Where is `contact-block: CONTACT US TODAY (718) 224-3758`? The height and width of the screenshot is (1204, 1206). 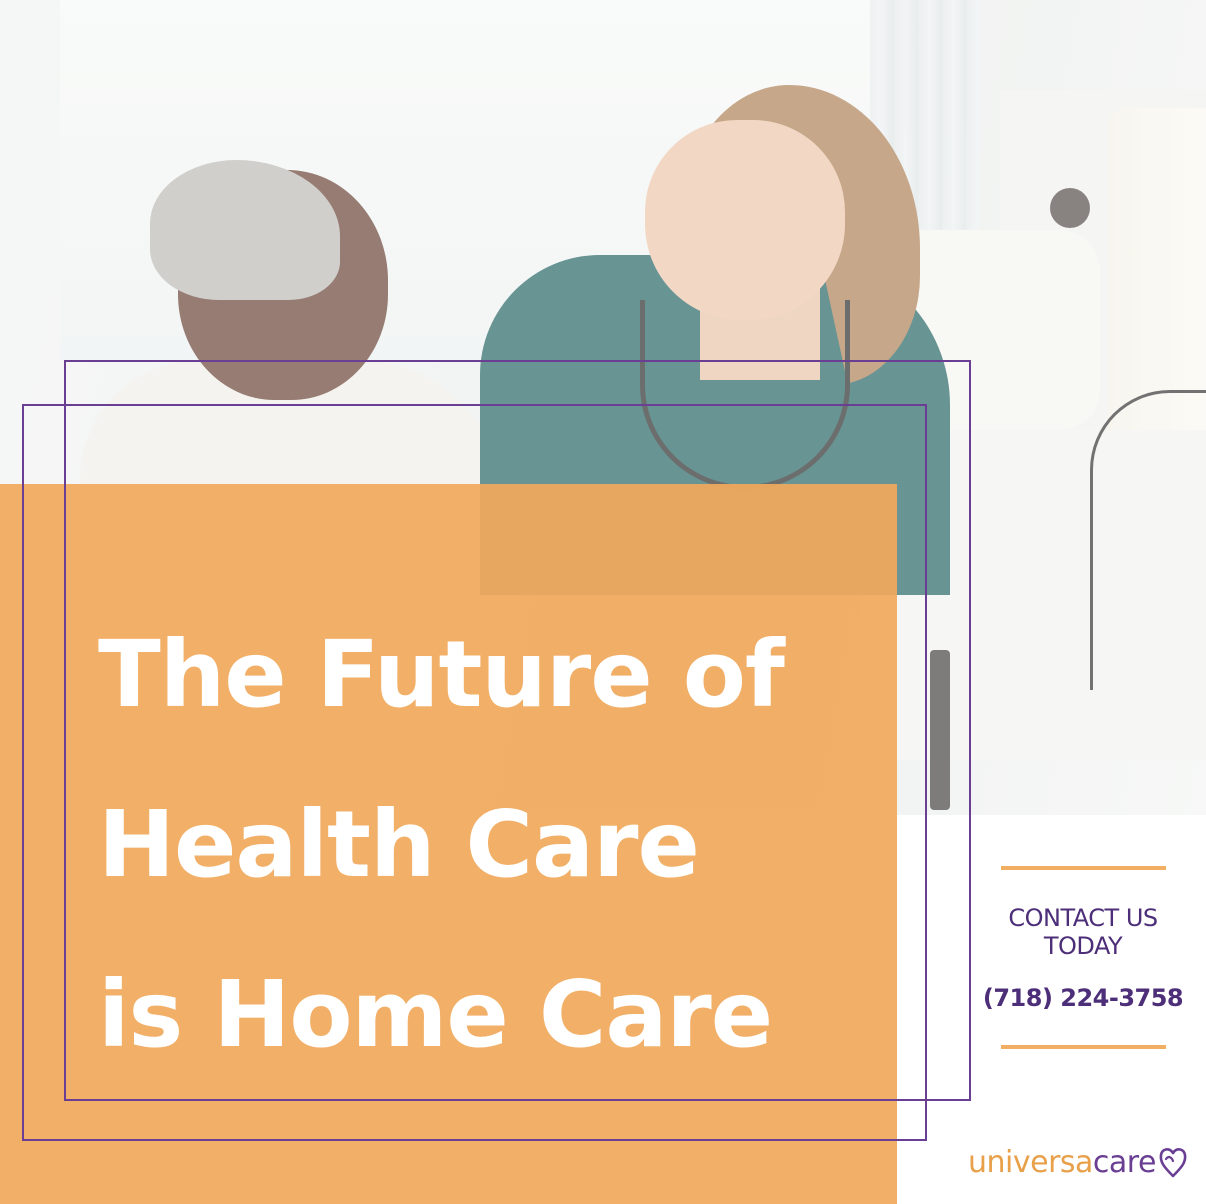
contact-block: CONTACT US TODAY (718) 224-3758 is located at coordinates (1083, 957).